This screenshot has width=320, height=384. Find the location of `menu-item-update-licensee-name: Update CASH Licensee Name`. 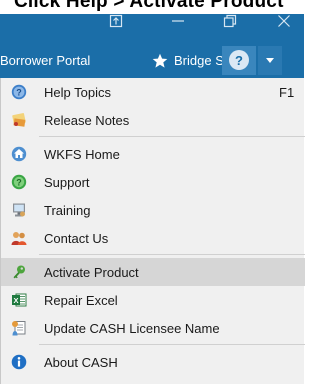

menu-item-update-licensee-name: Update CASH Licensee Name is located at coordinates (153, 328).